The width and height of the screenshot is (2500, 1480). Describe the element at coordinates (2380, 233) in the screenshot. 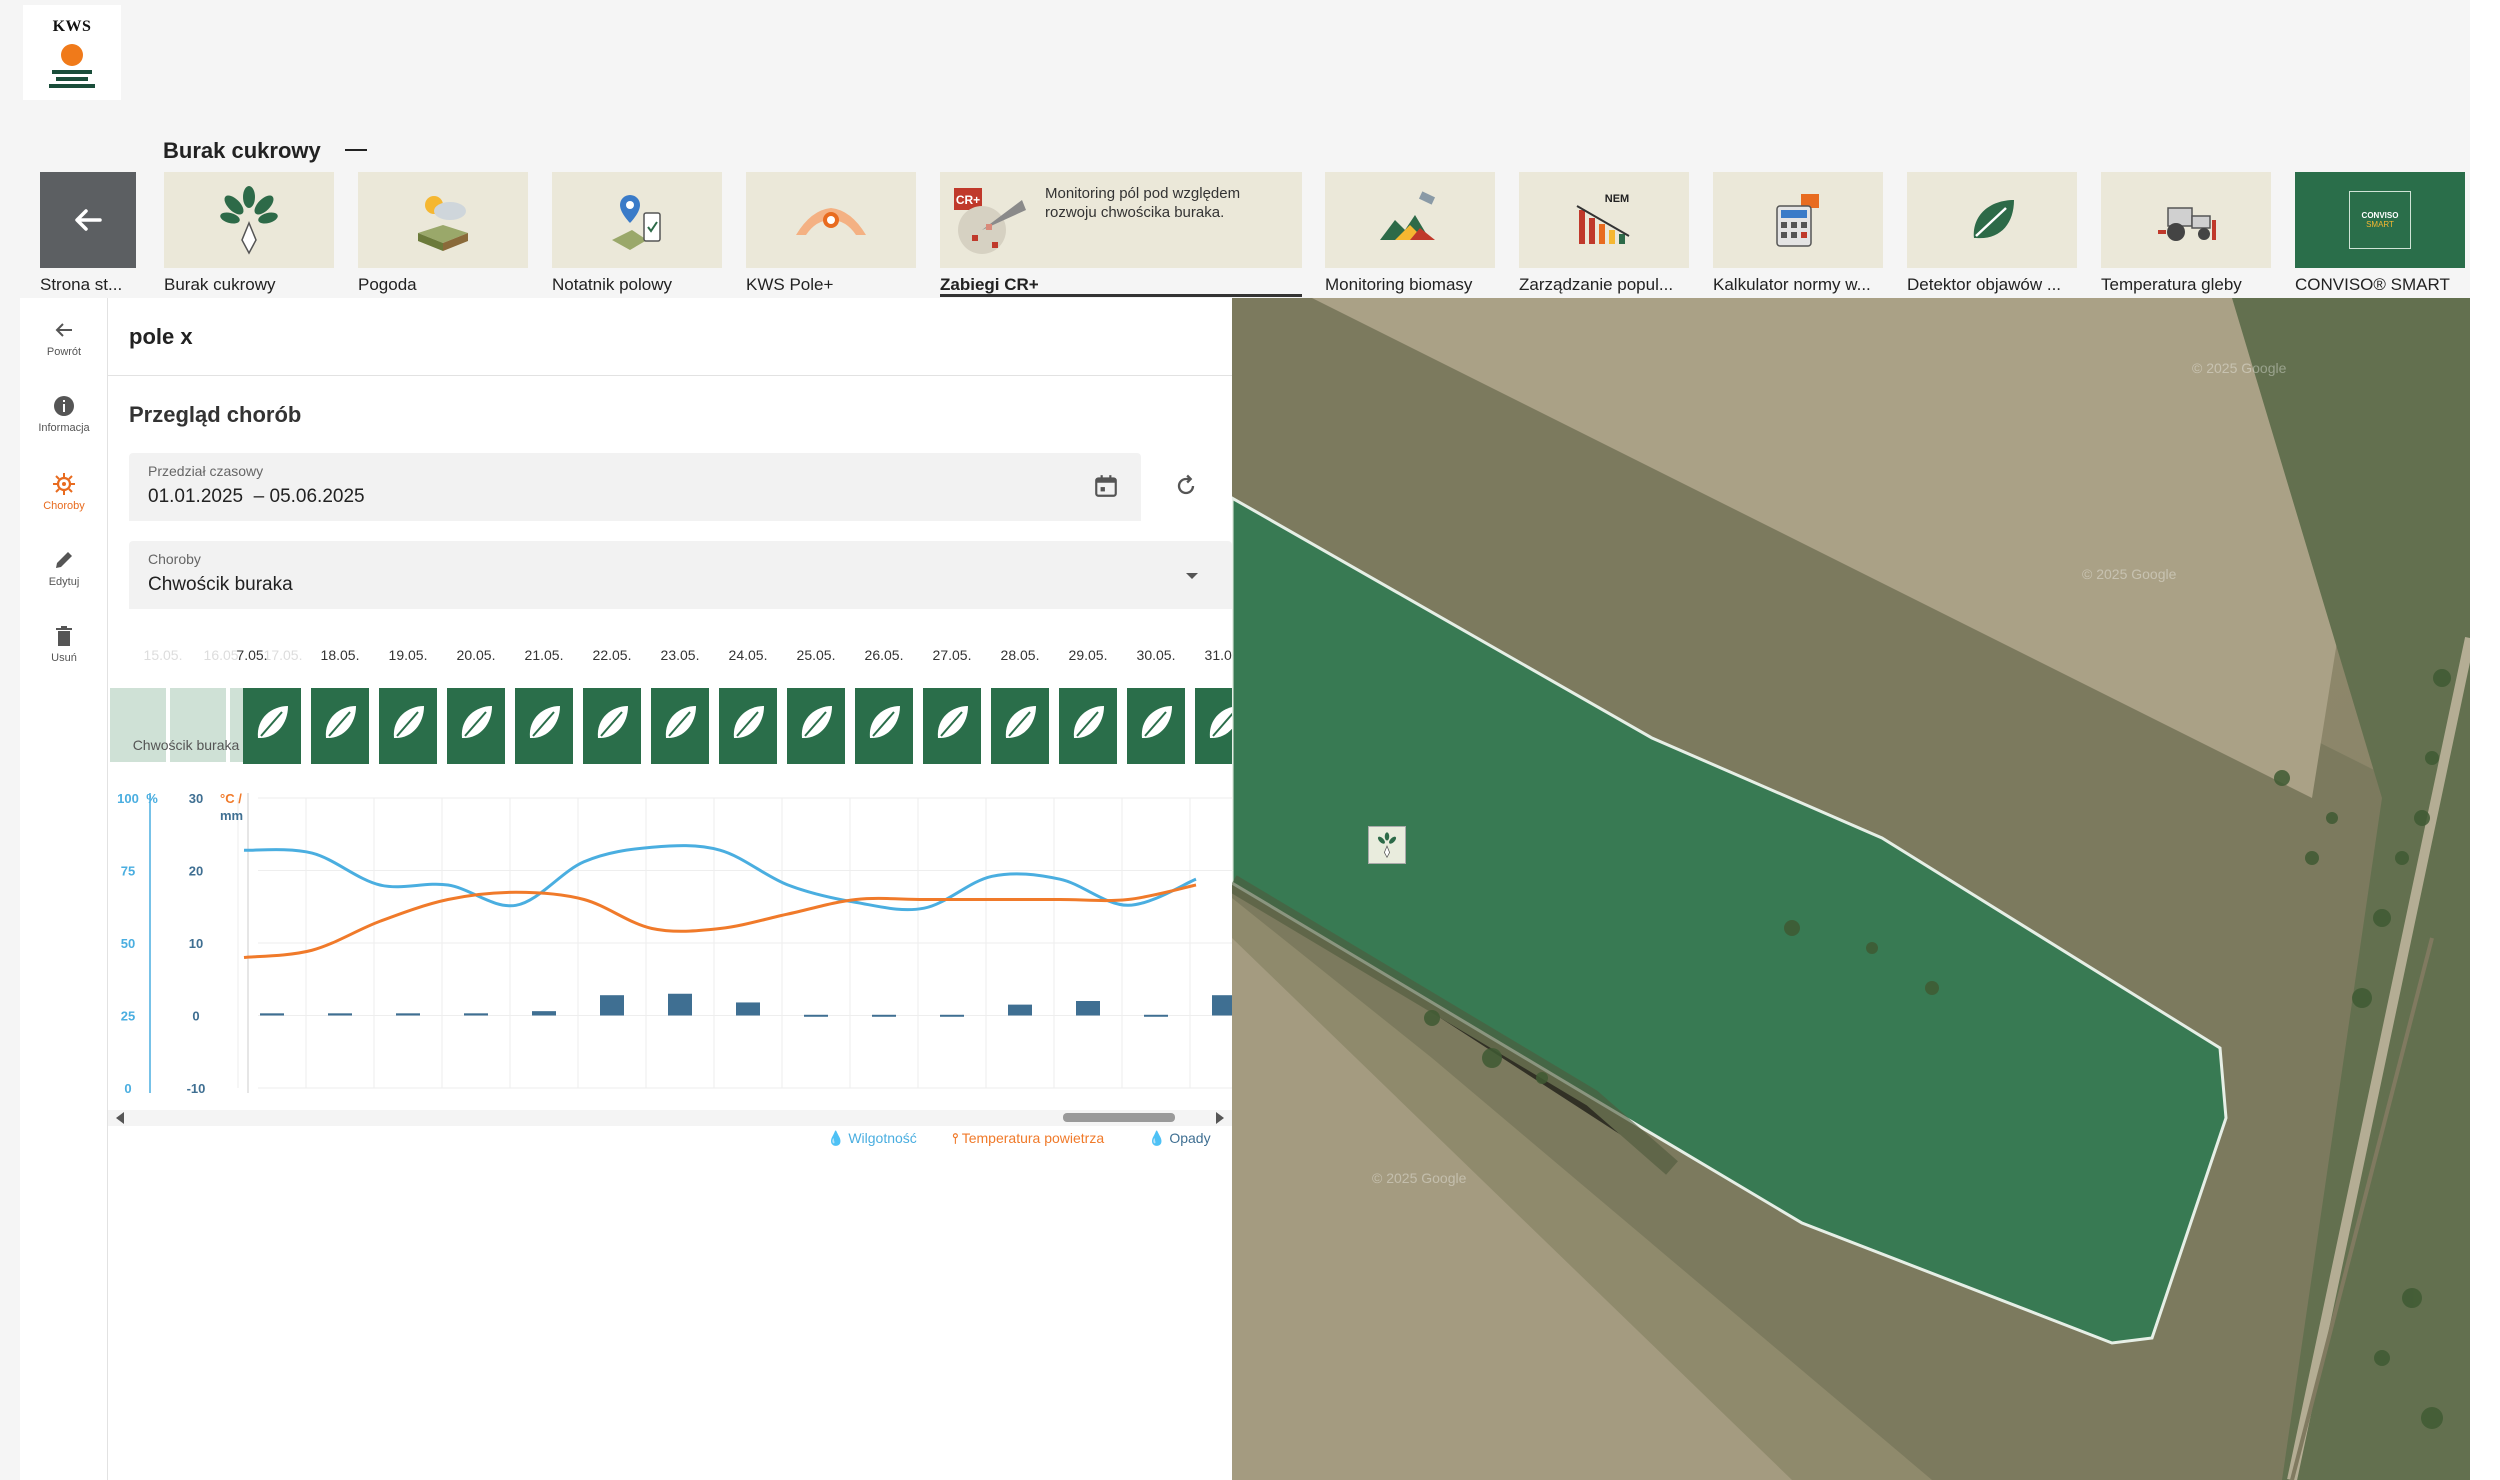

I see `tile-conviso-smart: CONVISO SMART CONVISO® SMART` at that location.